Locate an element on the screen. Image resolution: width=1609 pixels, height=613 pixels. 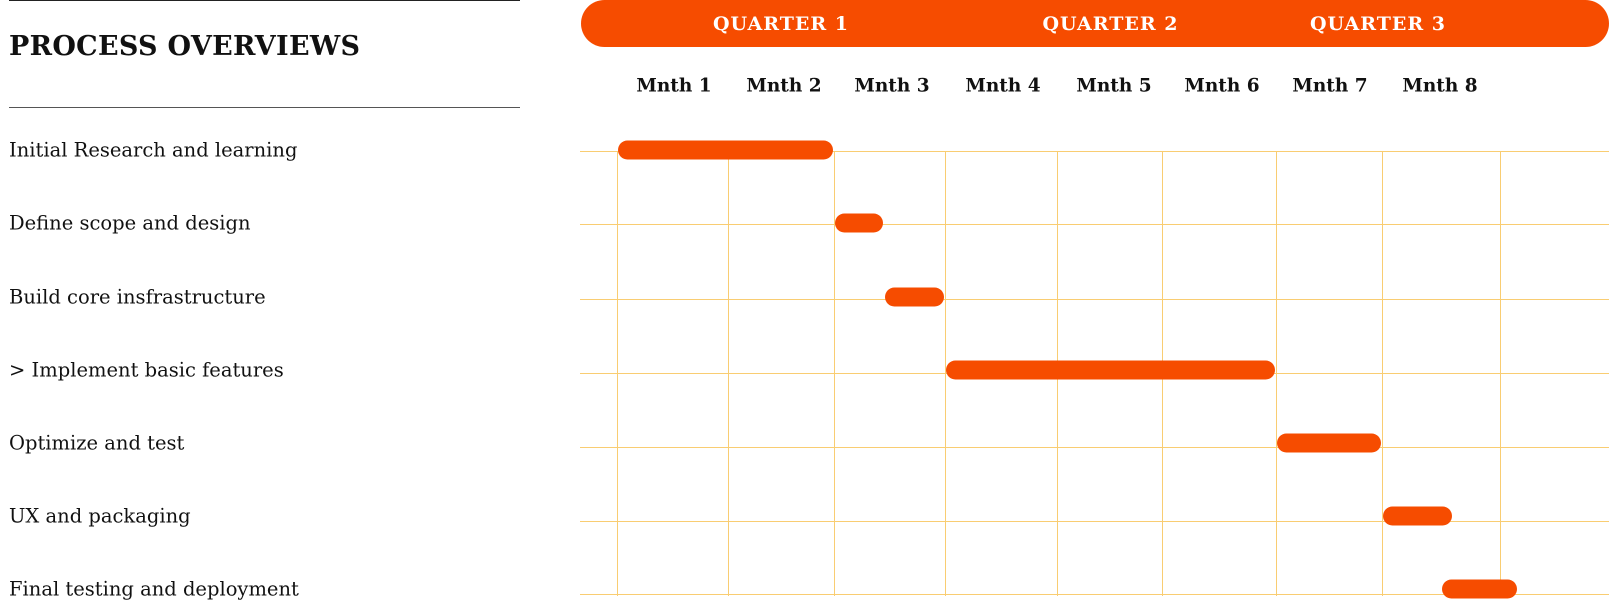
task-label: Initial Research and learning is located at coordinates (153, 150).